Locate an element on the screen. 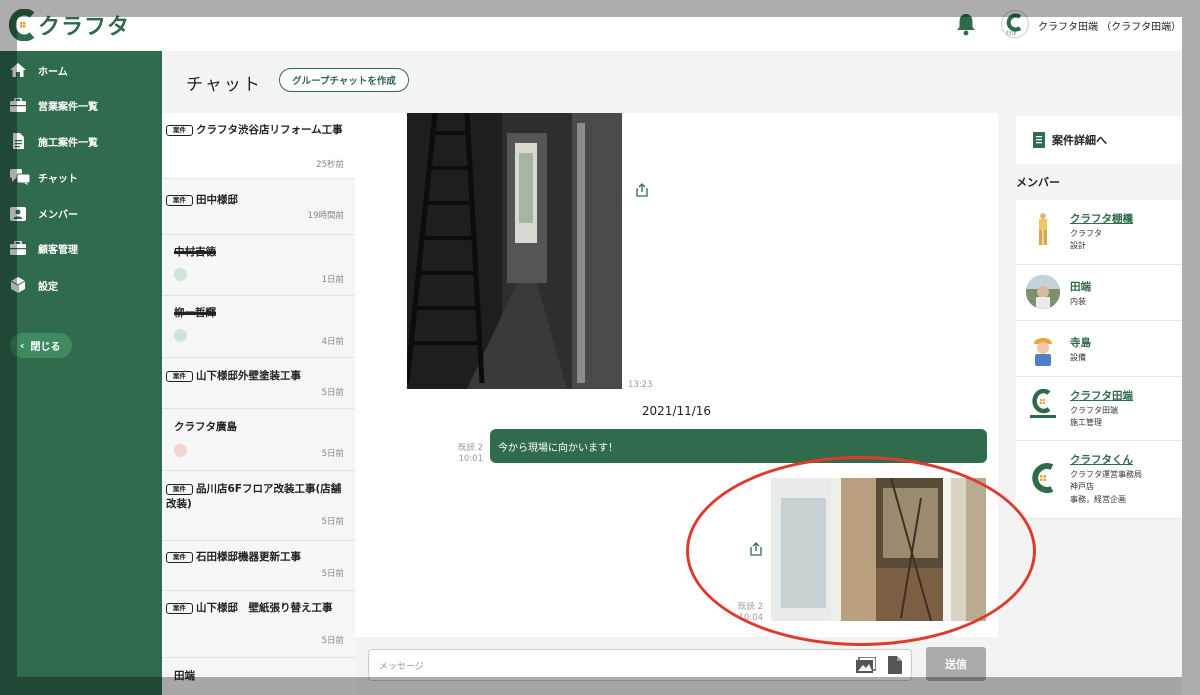  sidebar-item-home: ホーム is located at coordinates (81, 70).